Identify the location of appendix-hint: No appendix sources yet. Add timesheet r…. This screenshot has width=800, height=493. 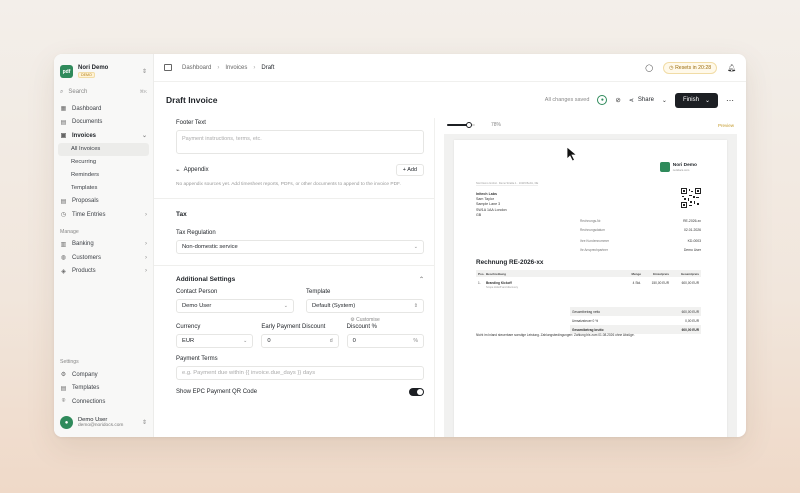
(288, 184).